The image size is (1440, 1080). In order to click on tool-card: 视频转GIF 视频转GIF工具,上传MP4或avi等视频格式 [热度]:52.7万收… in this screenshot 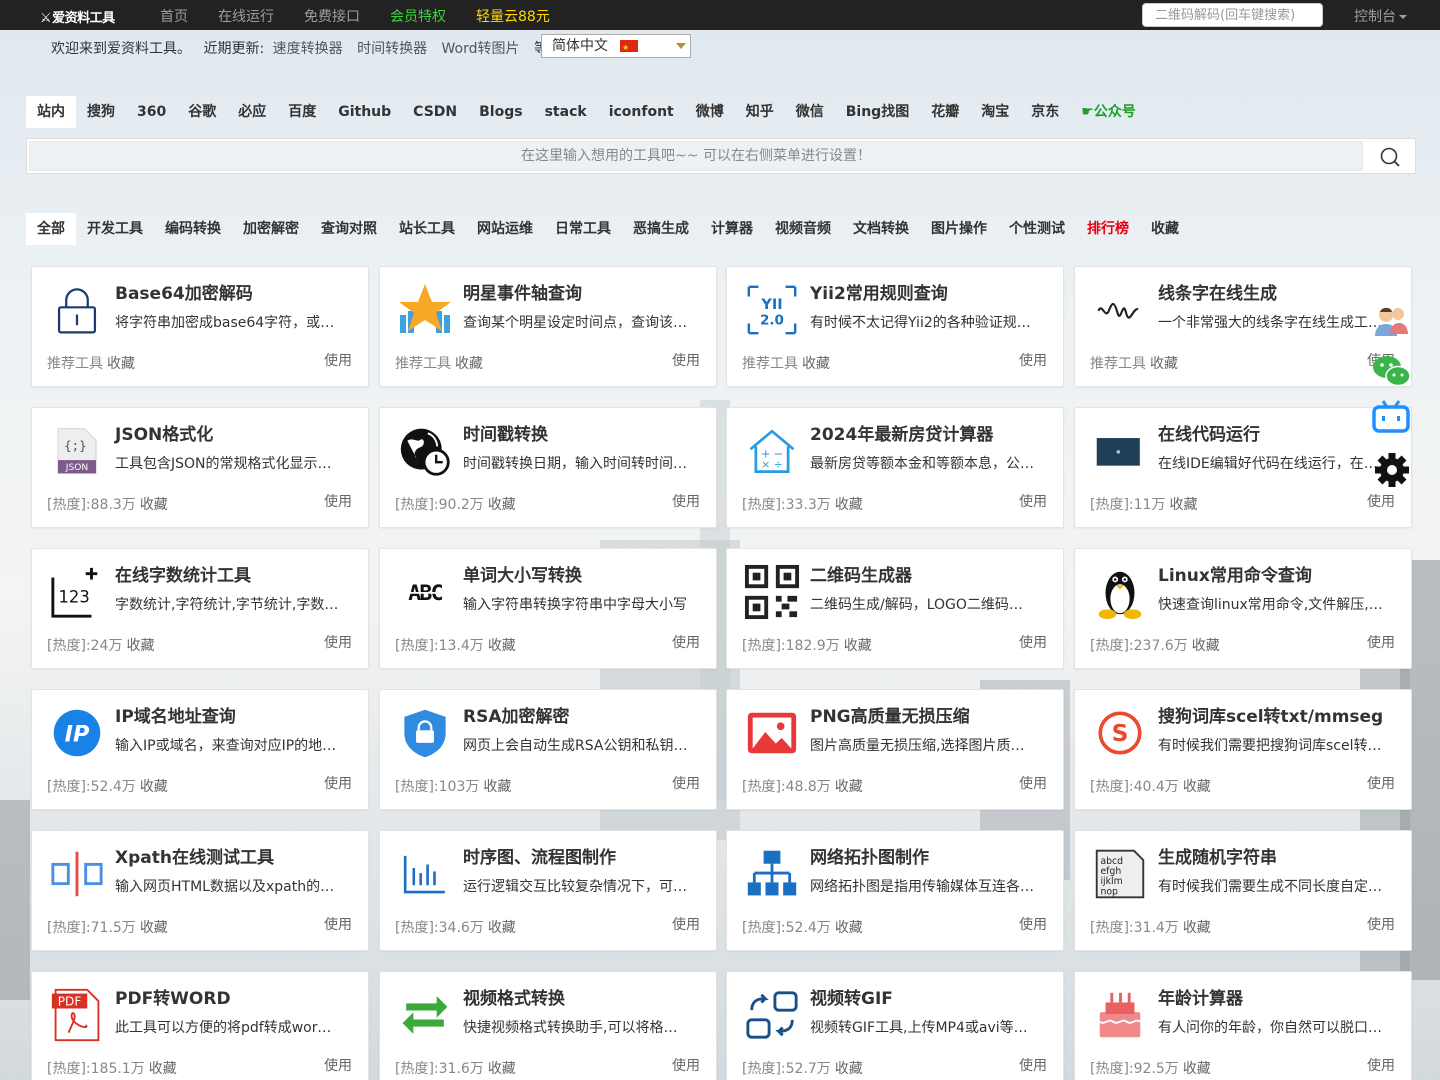, I will do `click(895, 1025)`.